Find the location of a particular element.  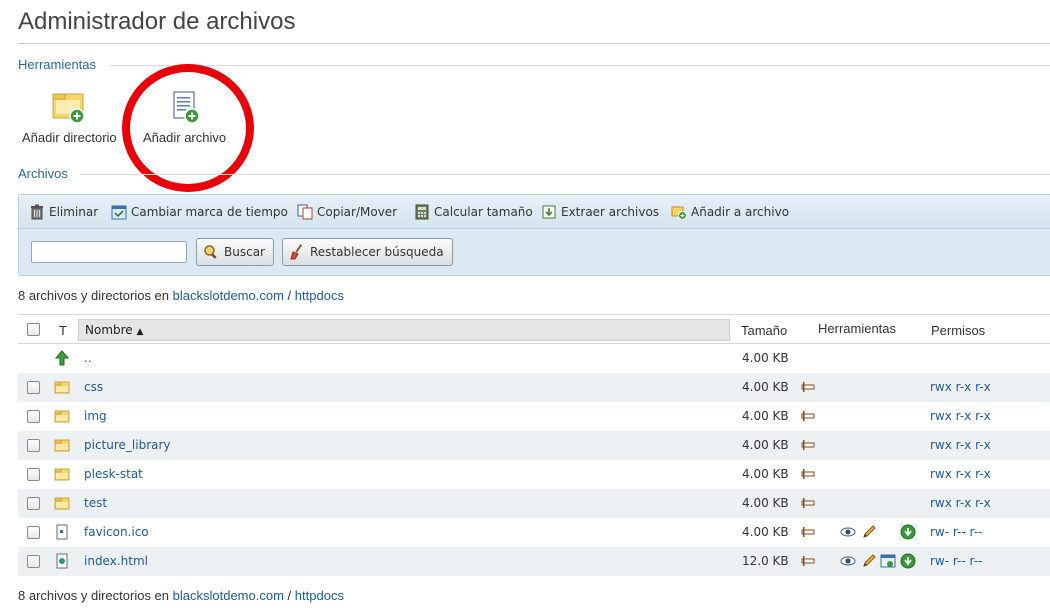

extract-icon is located at coordinates (549, 212).